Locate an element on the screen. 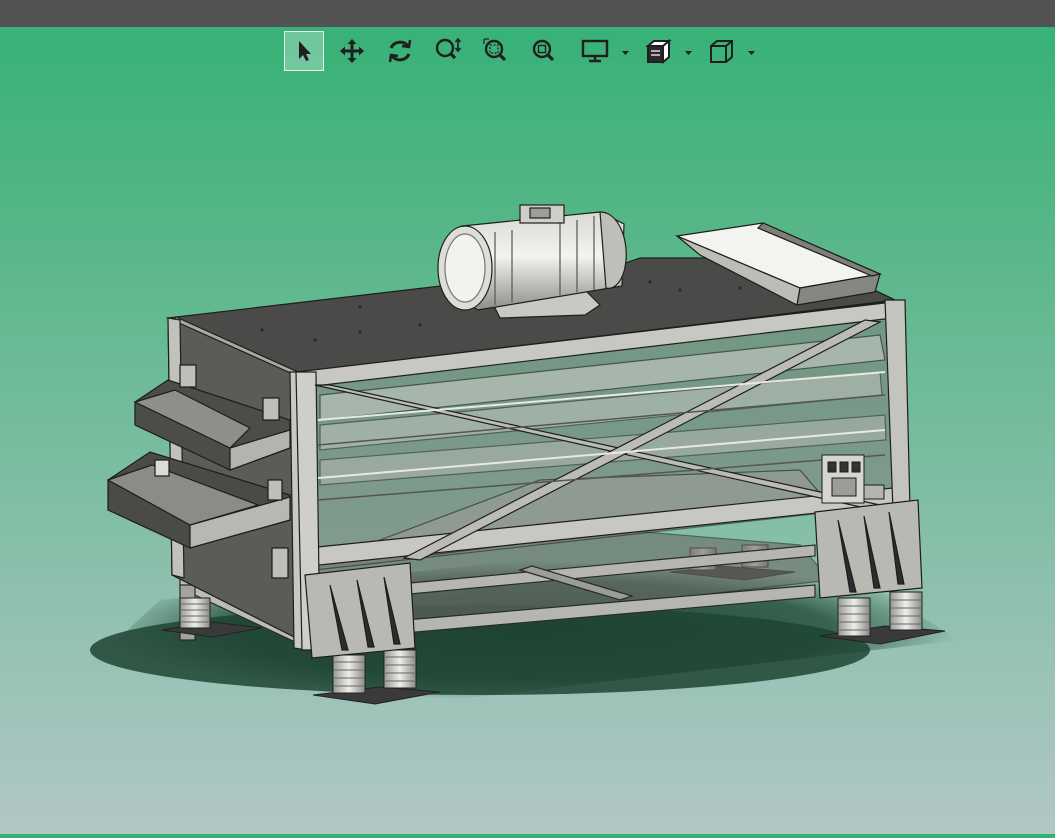 The height and width of the screenshot is (838, 1055). window-titlebar is located at coordinates (527, 13).